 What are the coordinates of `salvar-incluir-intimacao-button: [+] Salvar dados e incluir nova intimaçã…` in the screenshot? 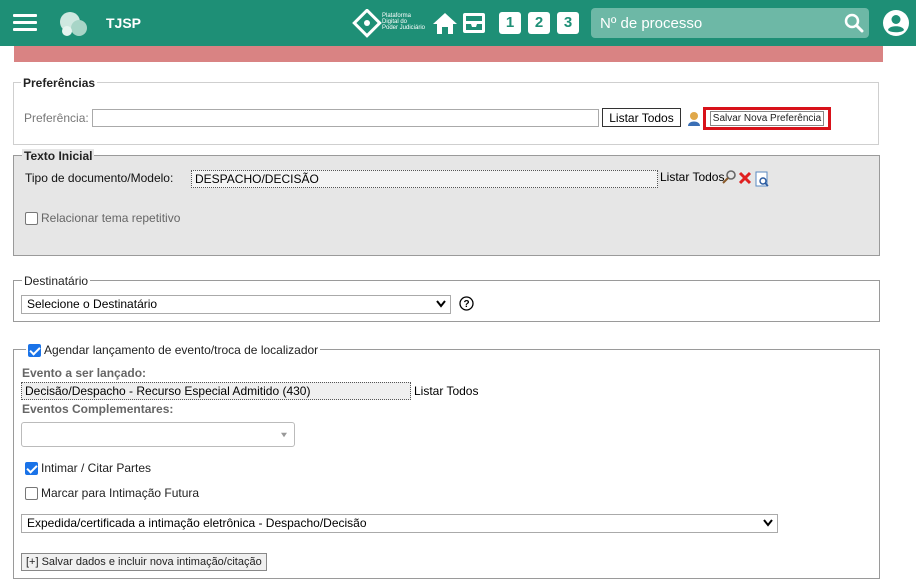 It's located at (144, 562).